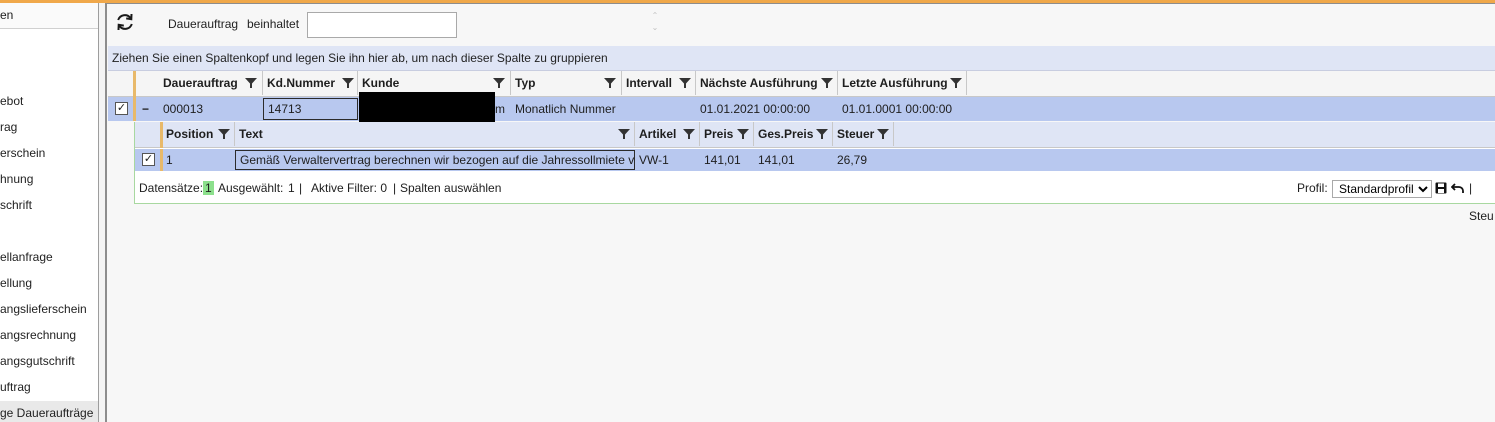  I want to click on cell-typ: Monatlich Nummer, so click(566, 109).